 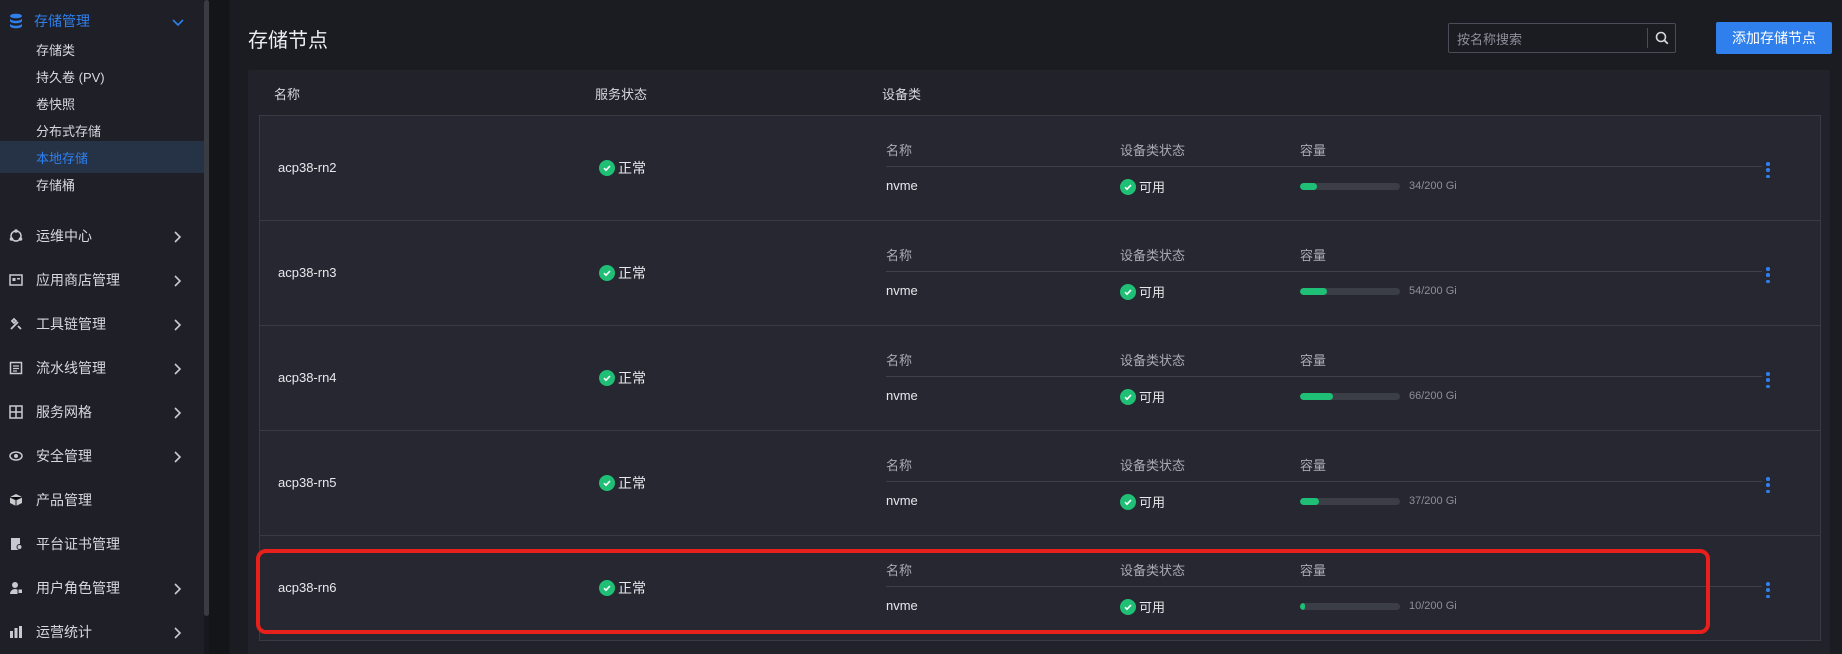 I want to click on capacity-text: 34/200 Gi, so click(x=1433, y=186).